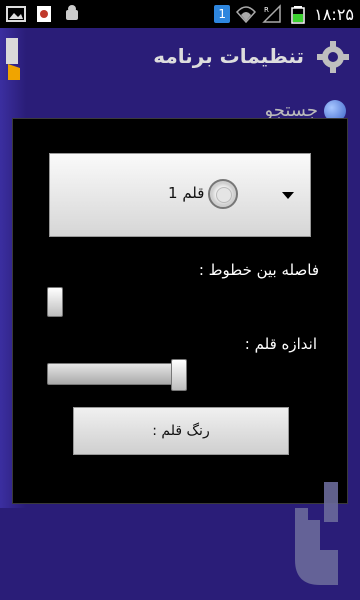  What do you see at coordinates (181, 431) in the screenshot?
I see `pen-color-button: رنگ قلم :` at bounding box center [181, 431].